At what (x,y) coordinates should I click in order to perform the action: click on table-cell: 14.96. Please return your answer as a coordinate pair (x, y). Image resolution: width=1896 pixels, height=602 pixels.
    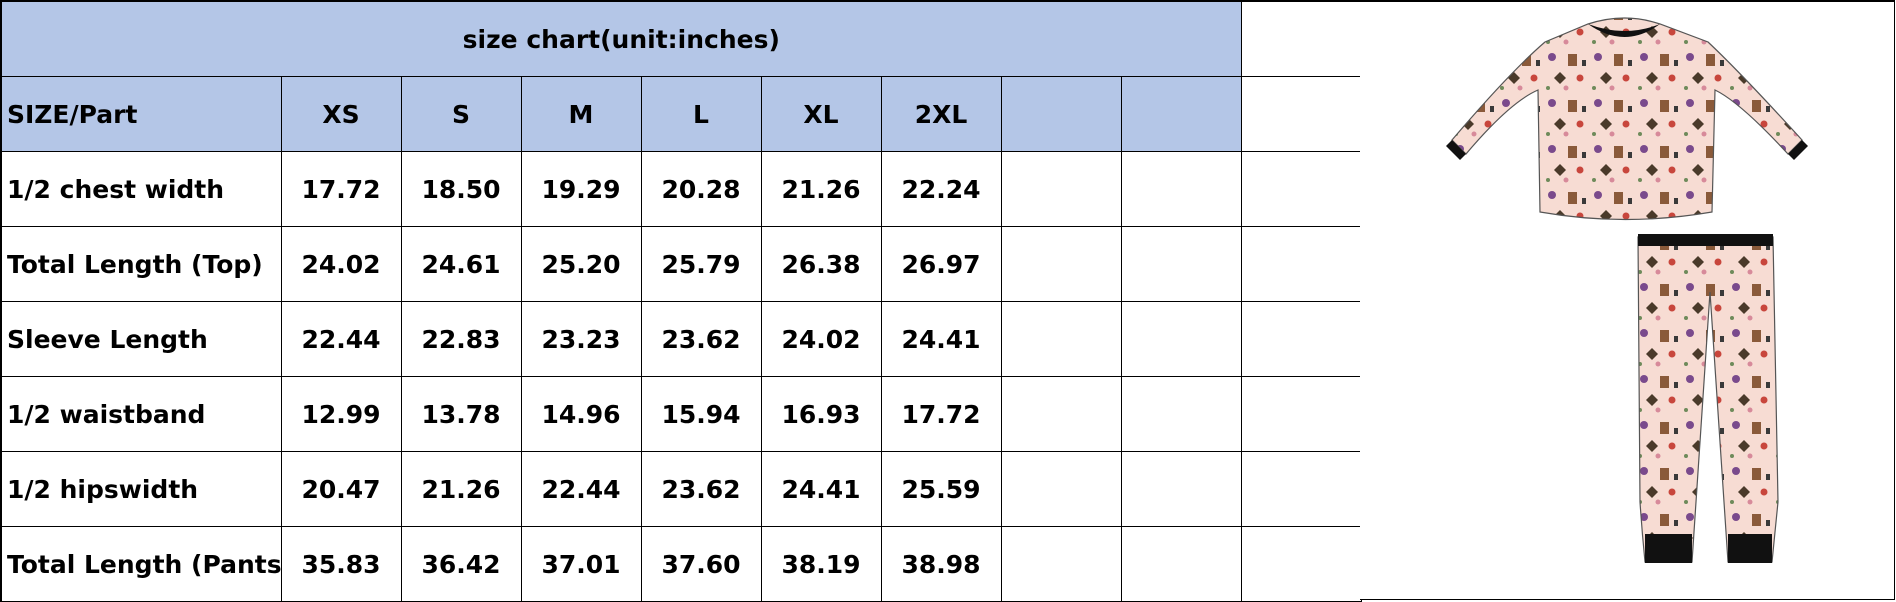
    Looking at the image, I should click on (581, 414).